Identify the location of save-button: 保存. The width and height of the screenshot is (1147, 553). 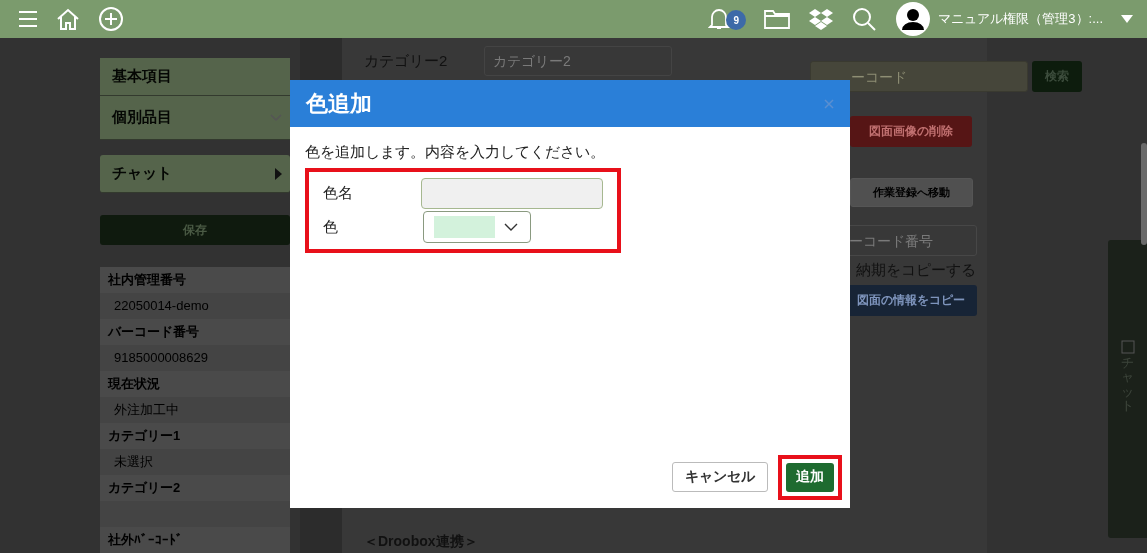
(195, 230).